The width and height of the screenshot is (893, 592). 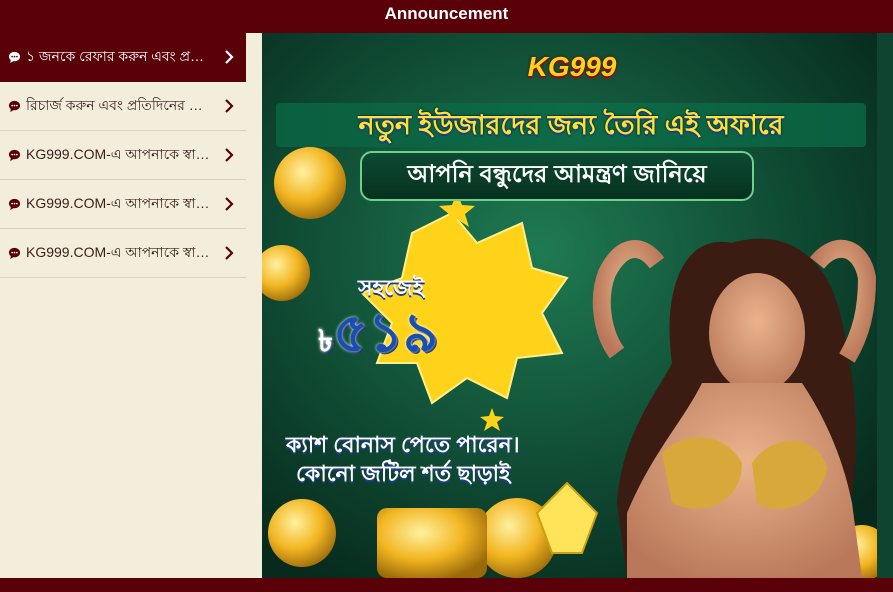 What do you see at coordinates (403, 473) in the screenshot?
I see `offer-line-2: কোনো জটিল শর্ত ছাড়াই` at bounding box center [403, 473].